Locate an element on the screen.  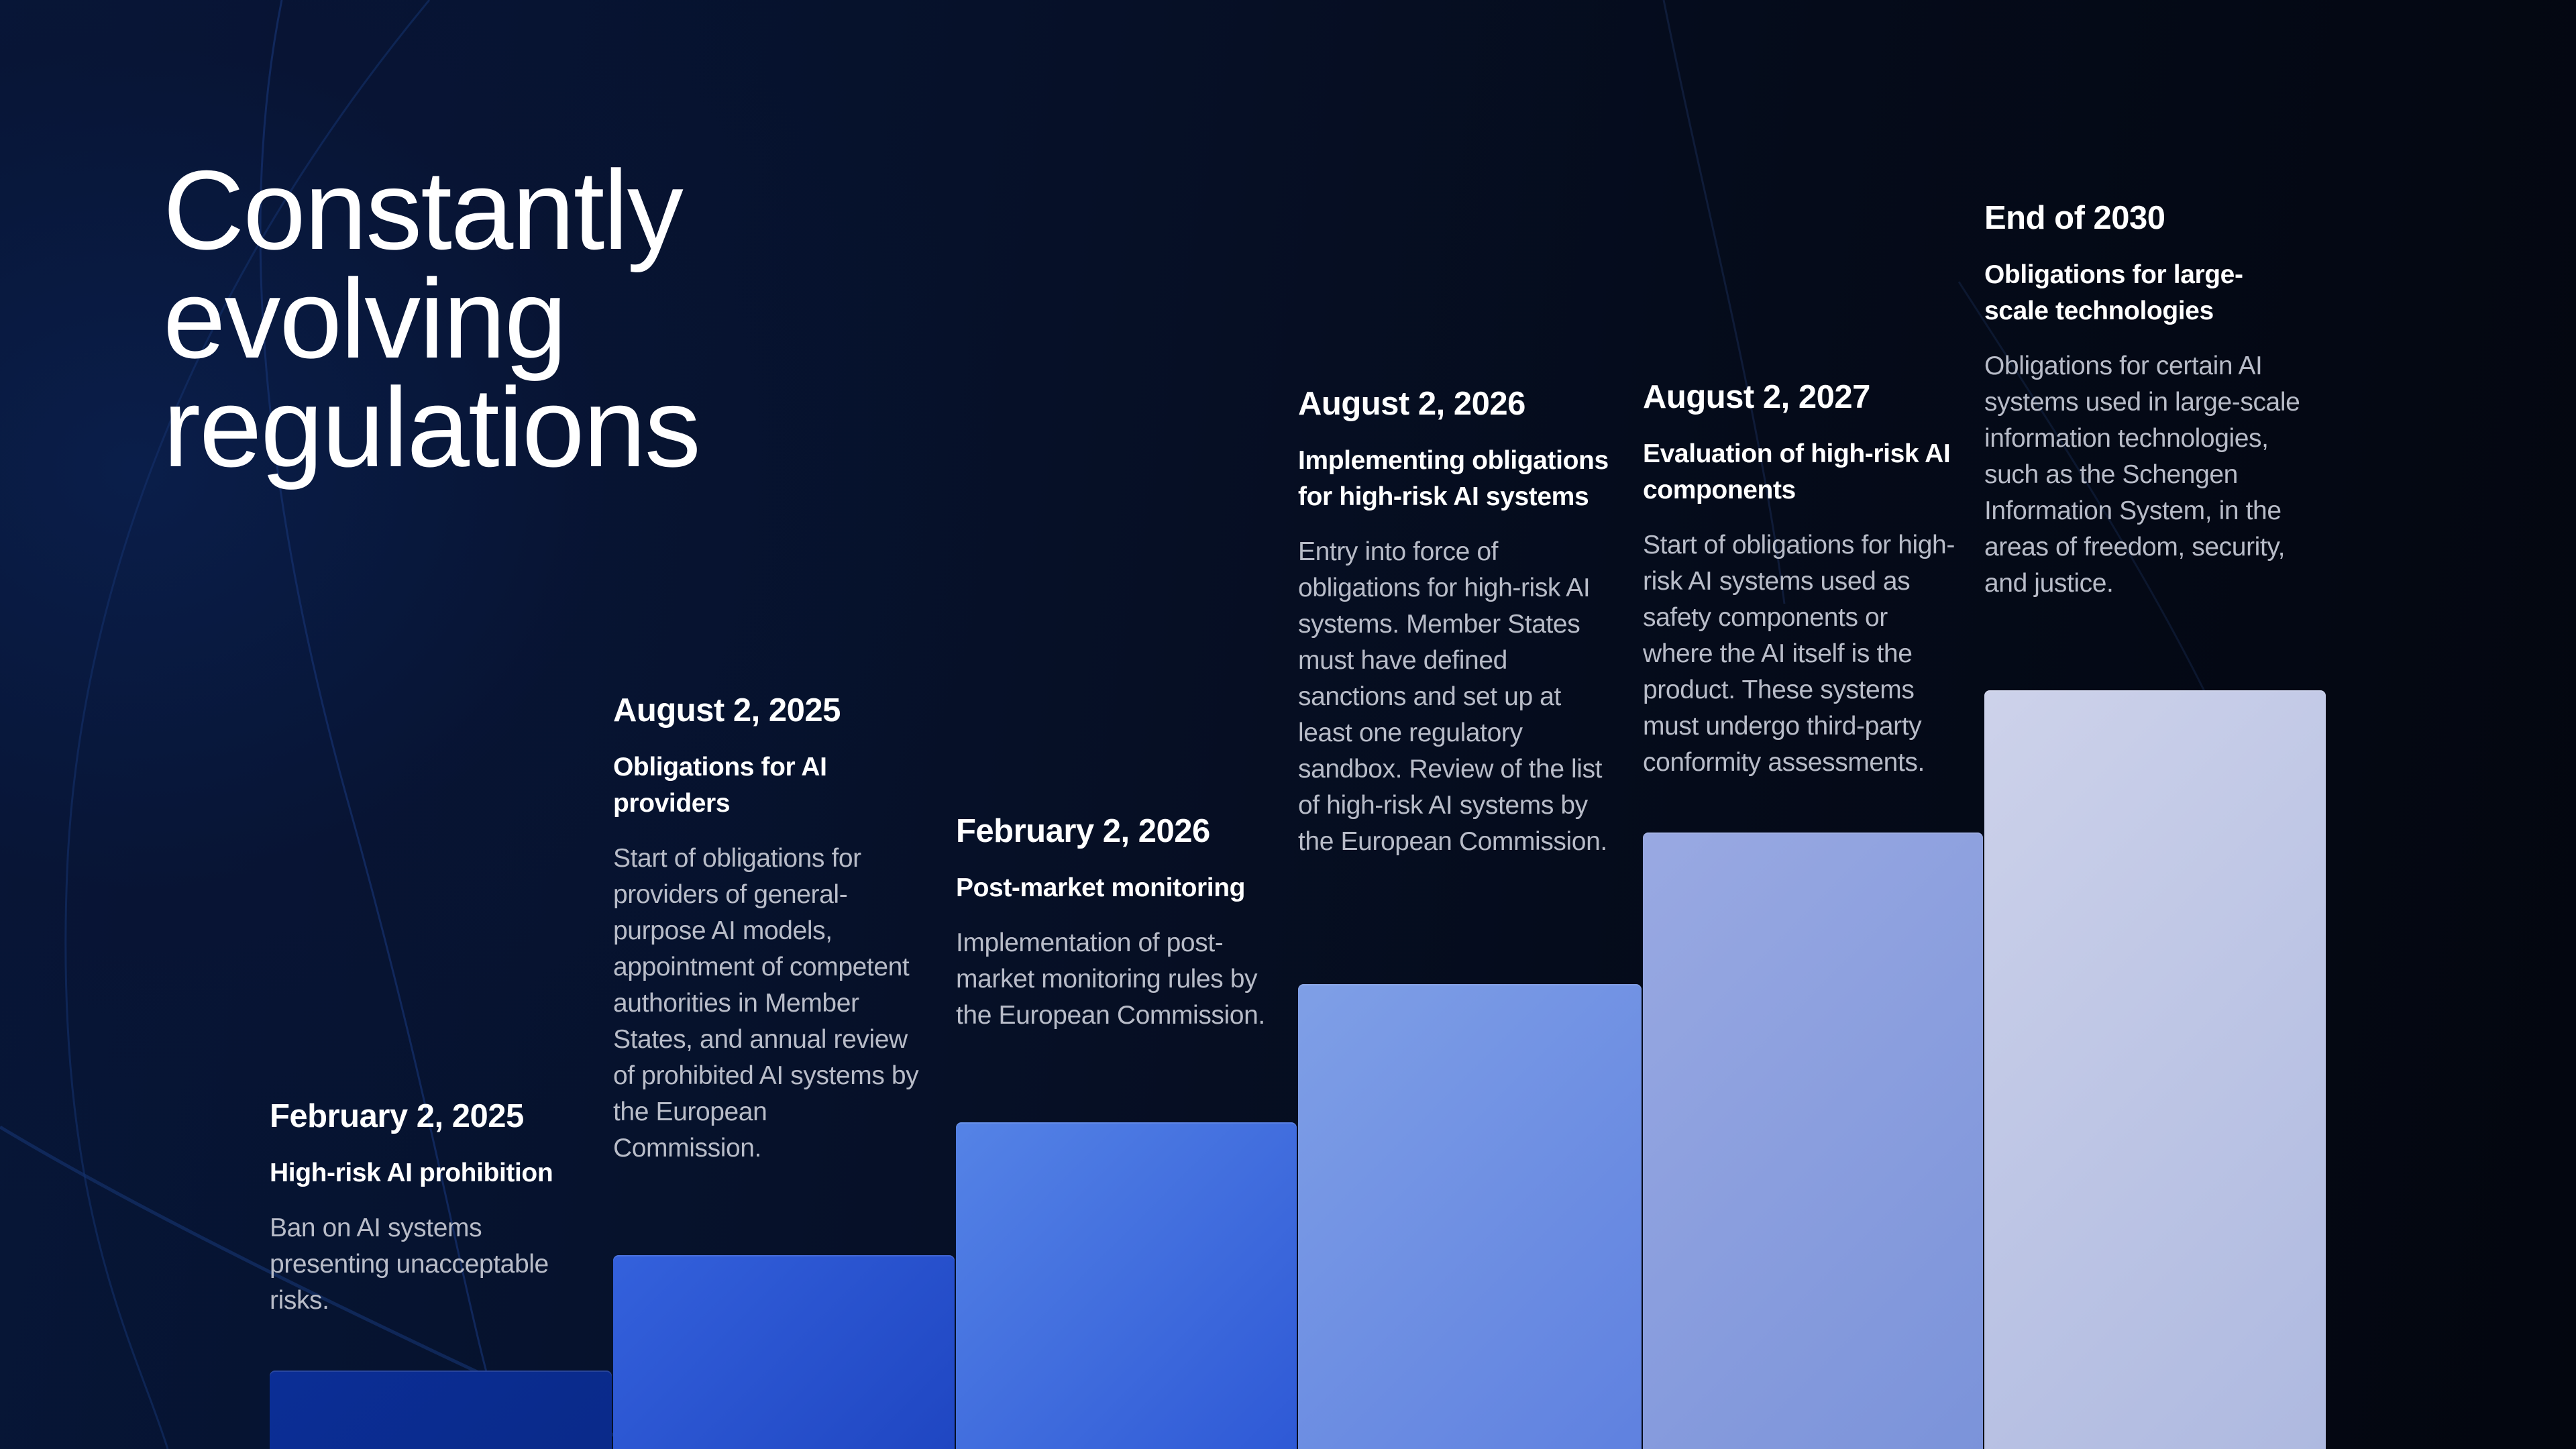
milestone-heading: Evaluation of high-risk AI components is located at coordinates (1797, 471).